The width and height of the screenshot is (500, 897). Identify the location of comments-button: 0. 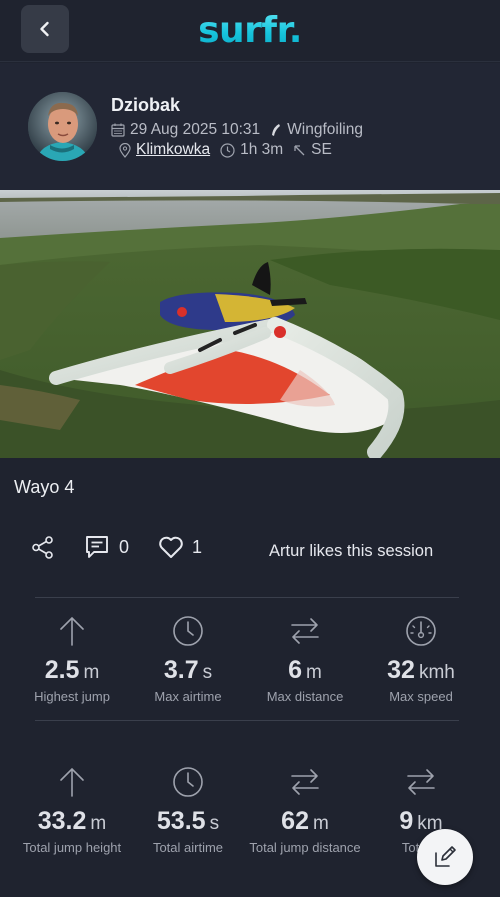
(107, 547).